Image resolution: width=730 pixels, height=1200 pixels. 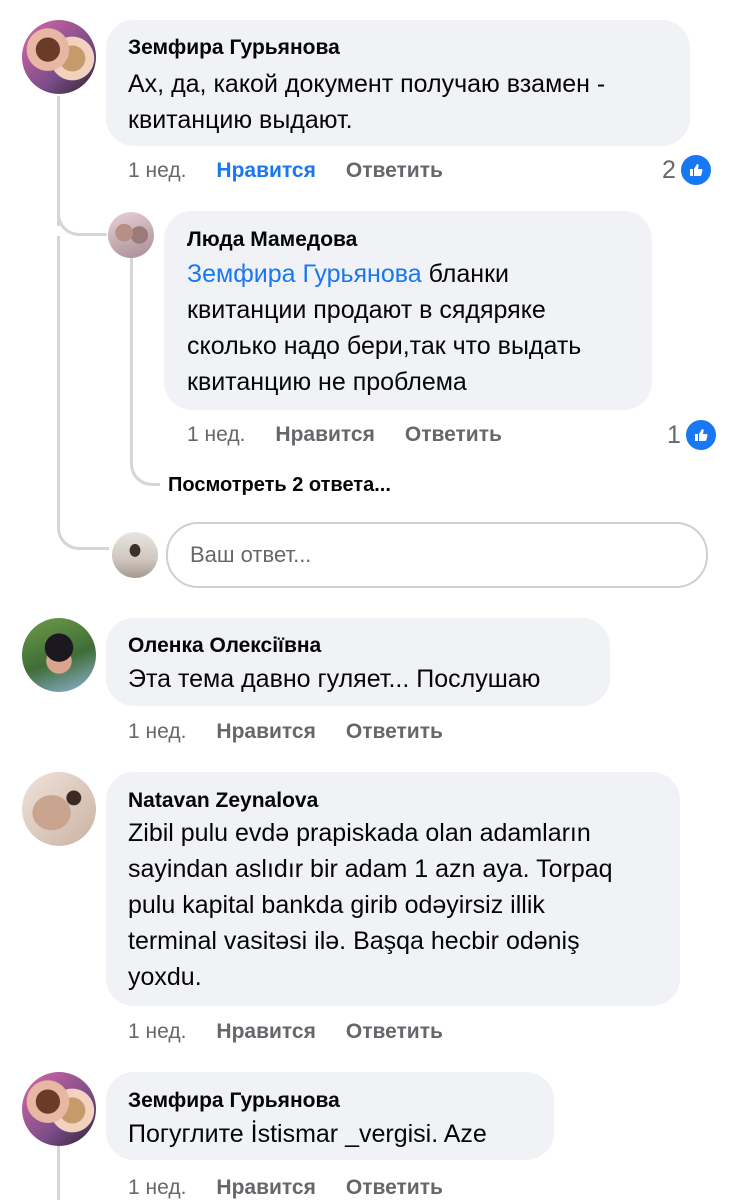 What do you see at coordinates (366, 310) in the screenshot?
I see `comment-text-line: квитанции продают в сядяряке` at bounding box center [366, 310].